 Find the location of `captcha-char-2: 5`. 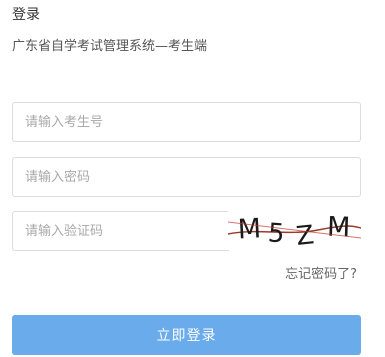

captcha-char-2: 5 is located at coordinates (276, 233).